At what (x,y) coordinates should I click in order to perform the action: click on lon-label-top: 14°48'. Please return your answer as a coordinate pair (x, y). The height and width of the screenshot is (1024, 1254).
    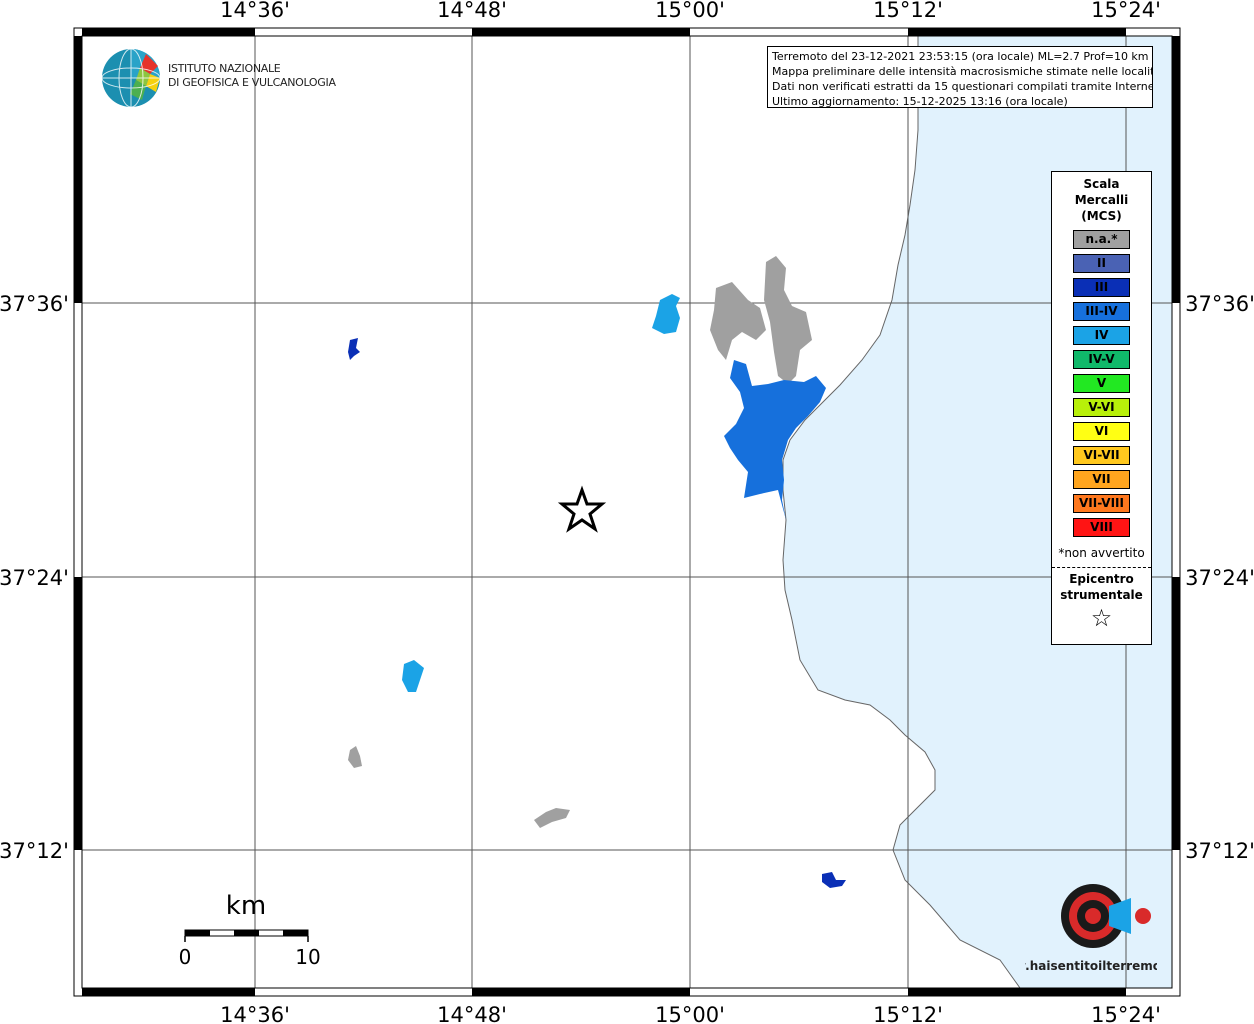
    Looking at the image, I should click on (472, 11).